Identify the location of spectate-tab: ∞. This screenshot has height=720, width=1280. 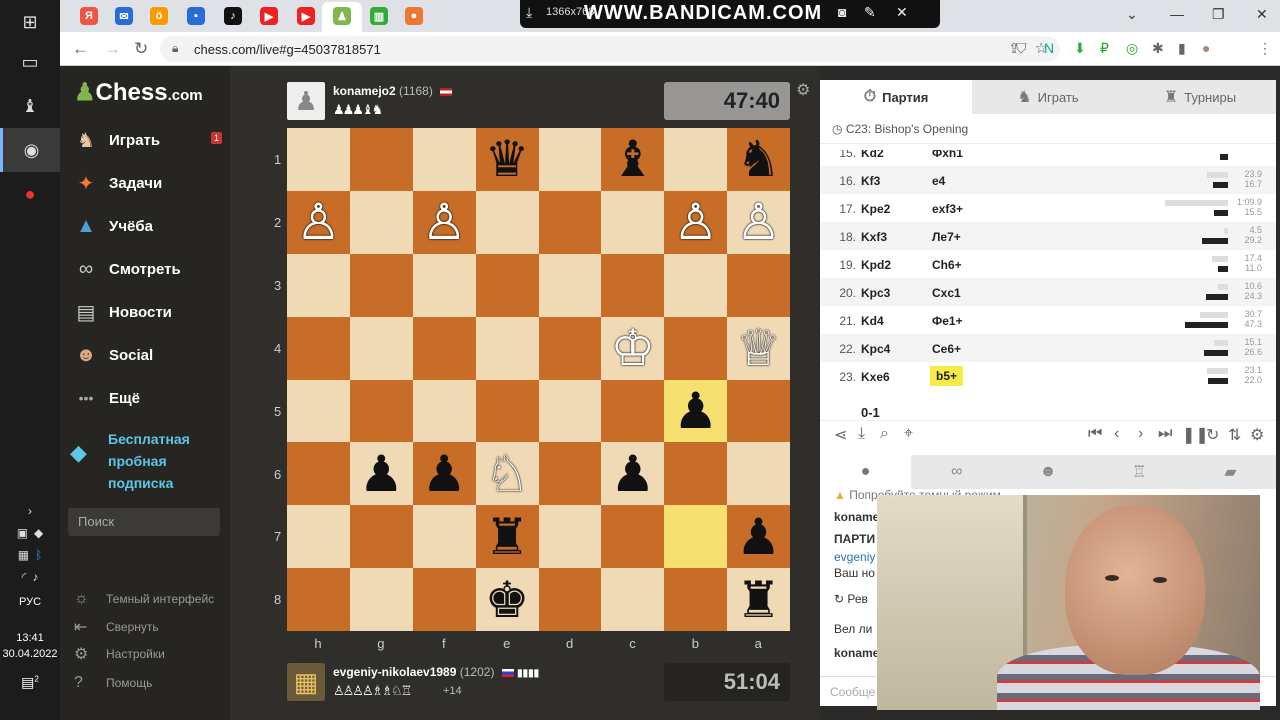
(956, 472).